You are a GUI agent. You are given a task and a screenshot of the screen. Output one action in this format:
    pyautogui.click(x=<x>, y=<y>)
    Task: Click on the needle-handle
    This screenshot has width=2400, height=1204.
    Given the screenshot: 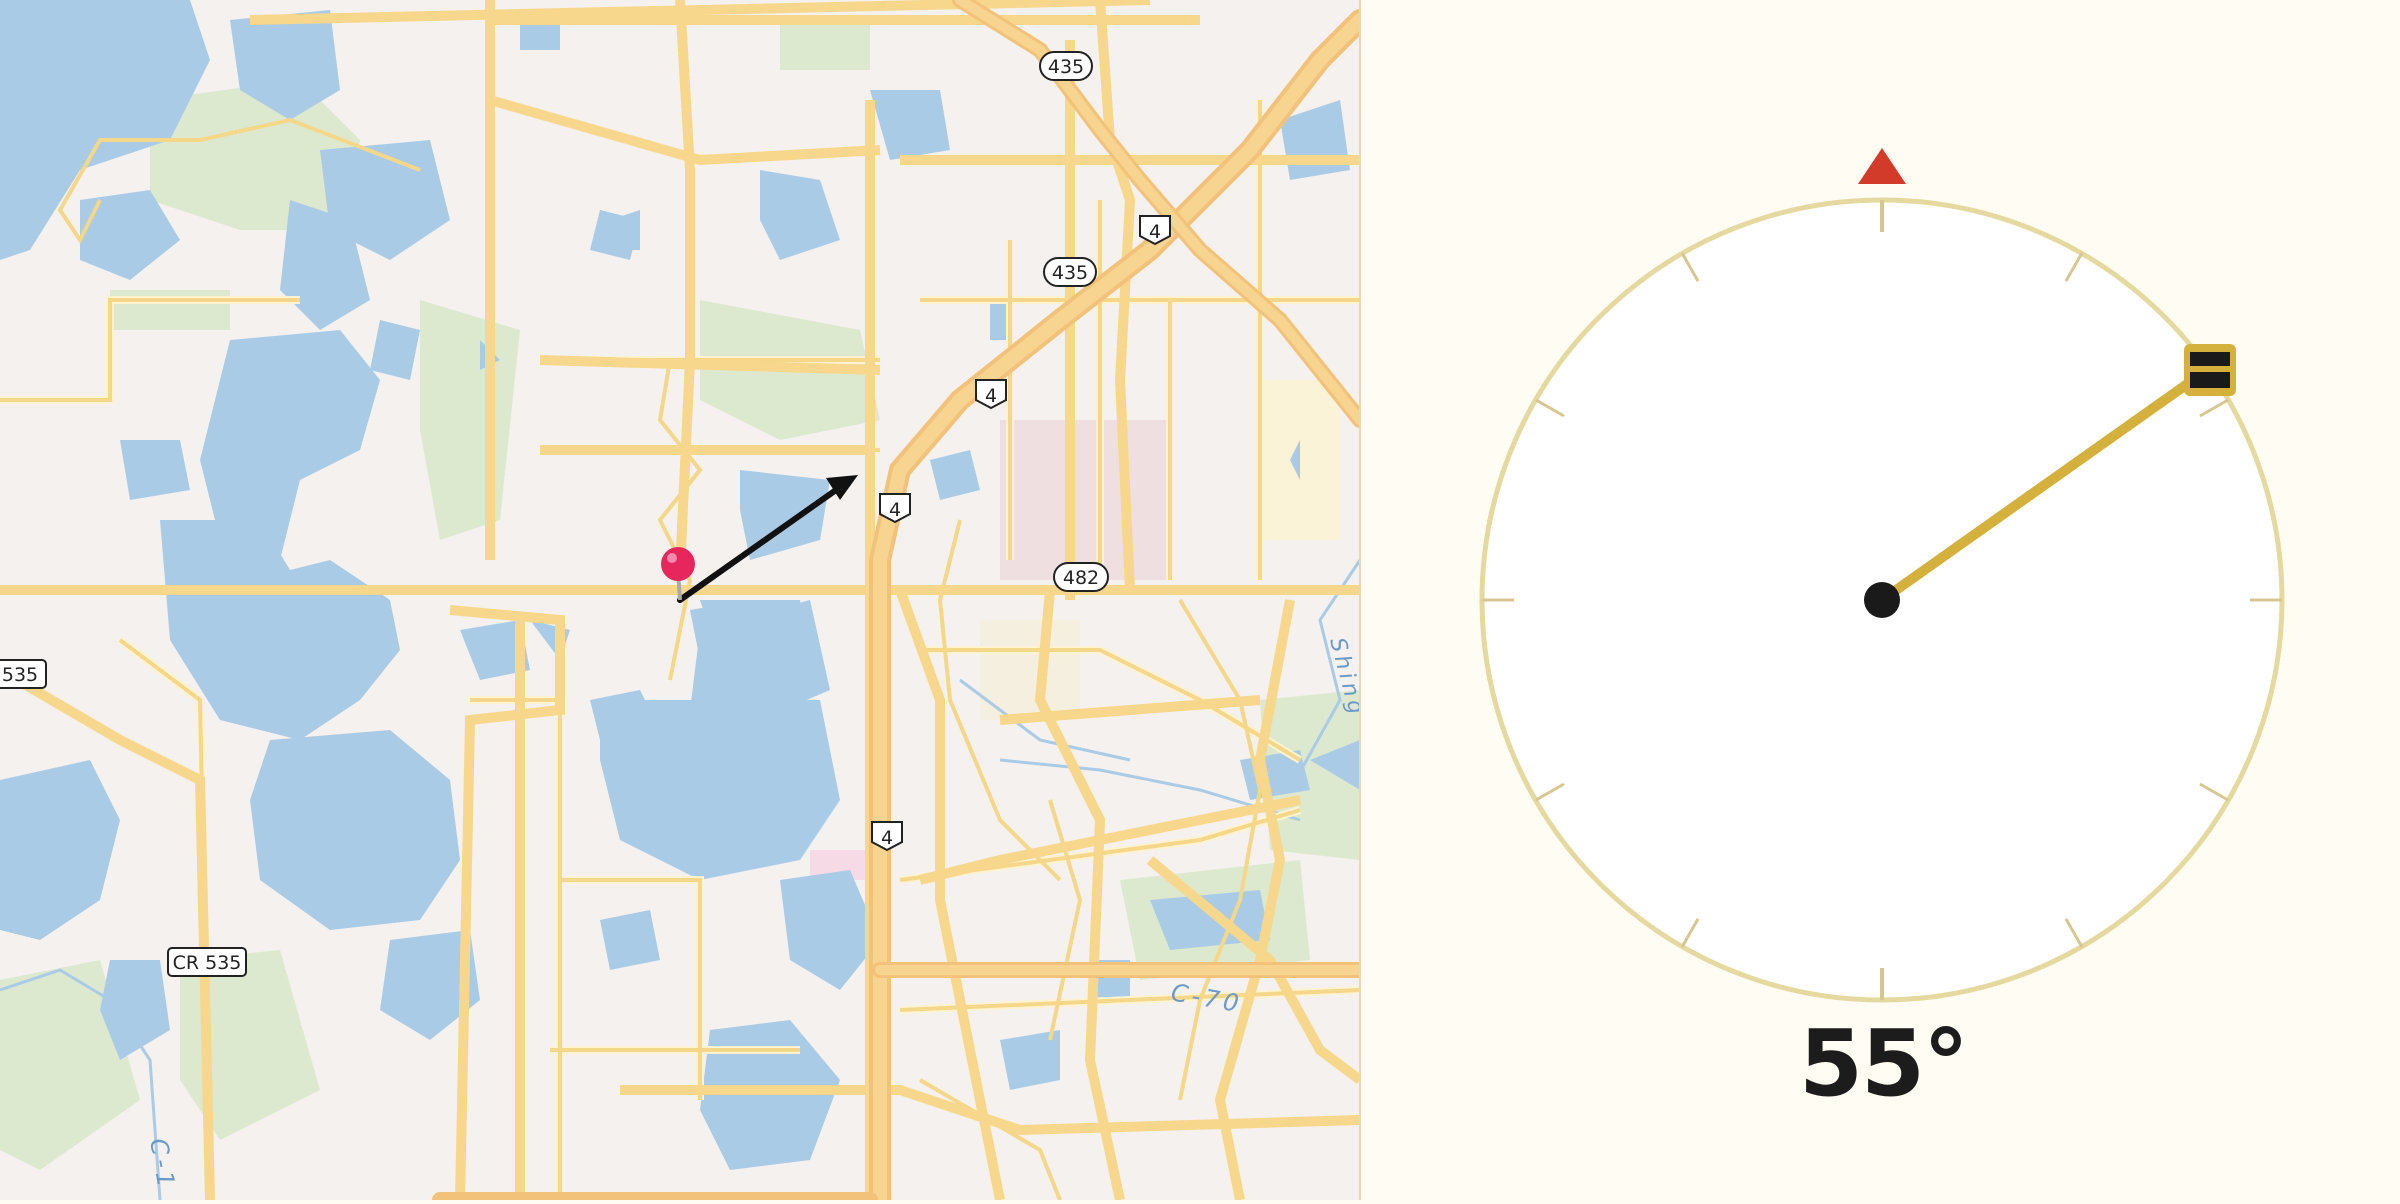 What is the action you would take?
    pyautogui.click(x=2210, y=370)
    